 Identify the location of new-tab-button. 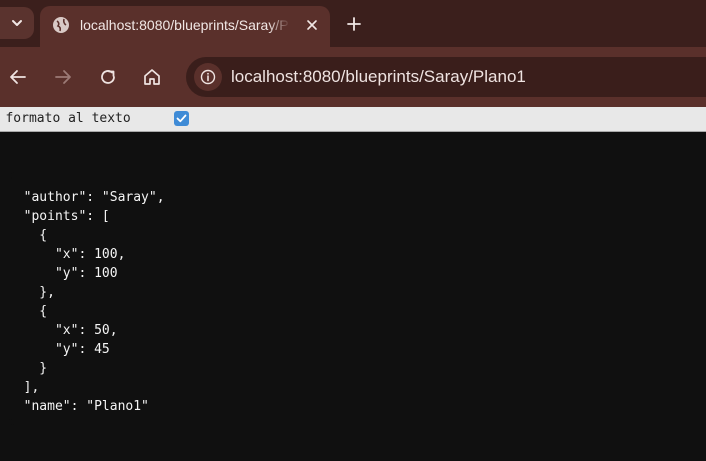
(354, 24).